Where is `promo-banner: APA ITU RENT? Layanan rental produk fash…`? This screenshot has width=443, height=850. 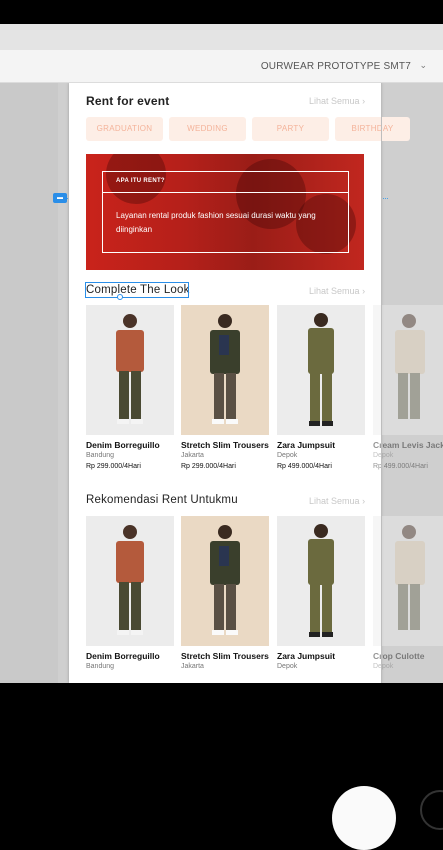 promo-banner: APA ITU RENT? Layanan rental produk fash… is located at coordinates (225, 212).